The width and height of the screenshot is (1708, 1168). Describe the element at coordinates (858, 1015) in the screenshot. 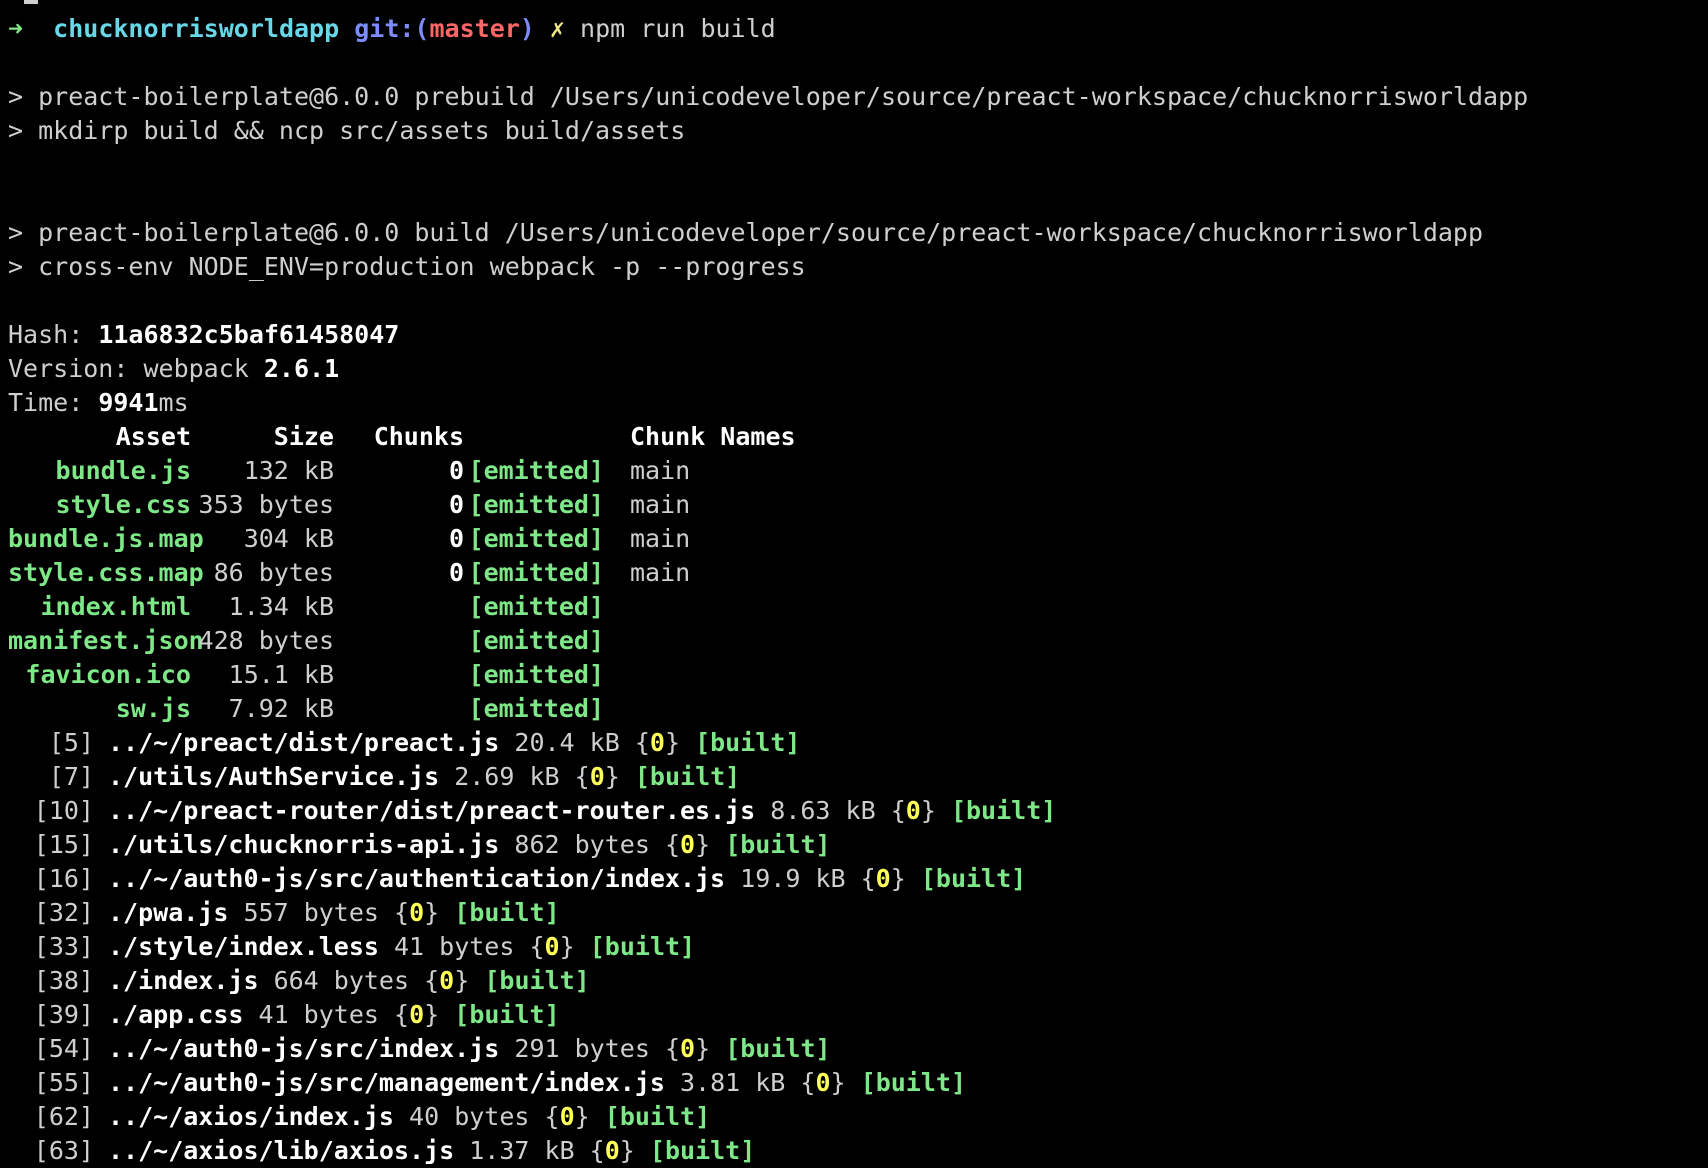

I see `list-item: [39] ./app.css 41 bytes {0} [built]` at that location.